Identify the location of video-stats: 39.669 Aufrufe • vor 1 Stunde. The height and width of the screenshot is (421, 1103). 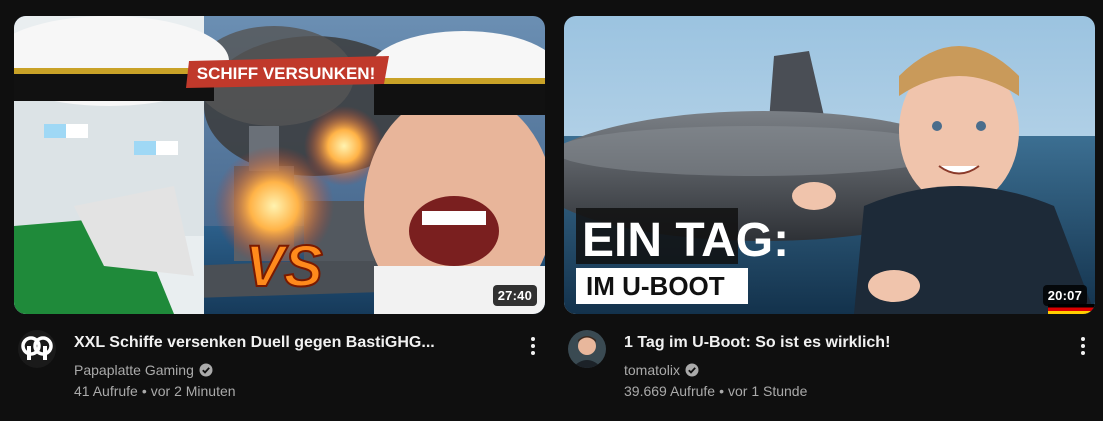
(839, 391).